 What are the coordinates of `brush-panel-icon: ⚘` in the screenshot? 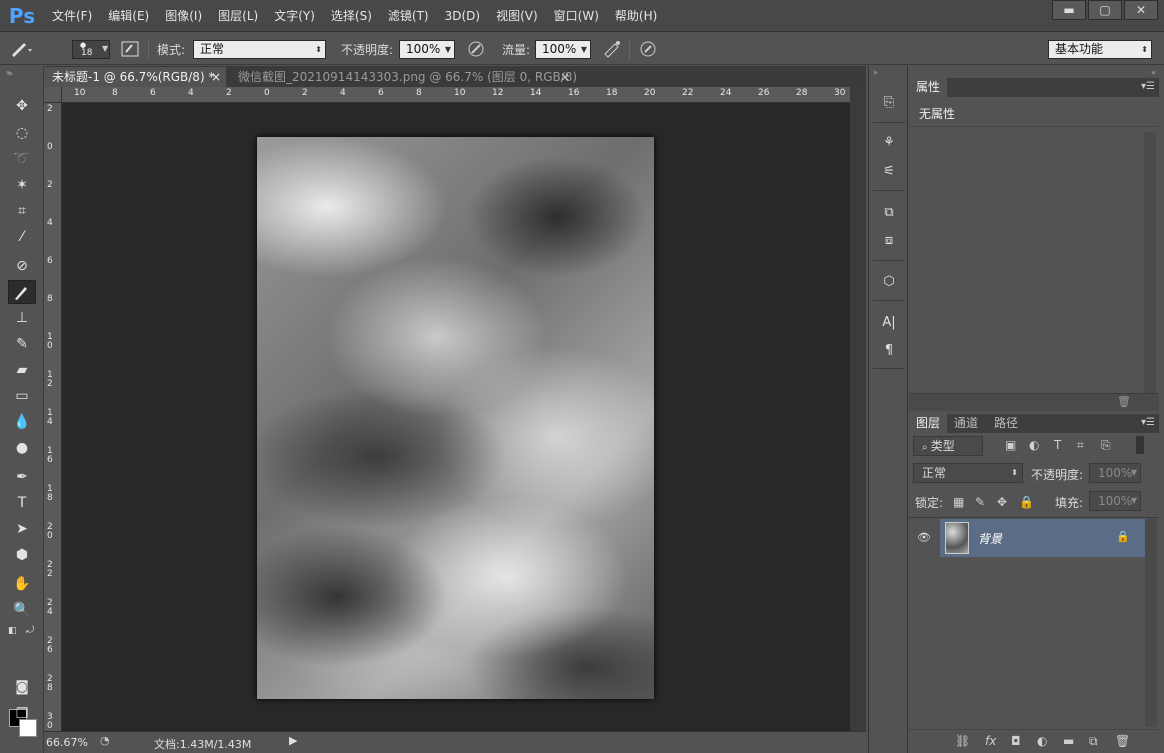 It's located at (889, 142).